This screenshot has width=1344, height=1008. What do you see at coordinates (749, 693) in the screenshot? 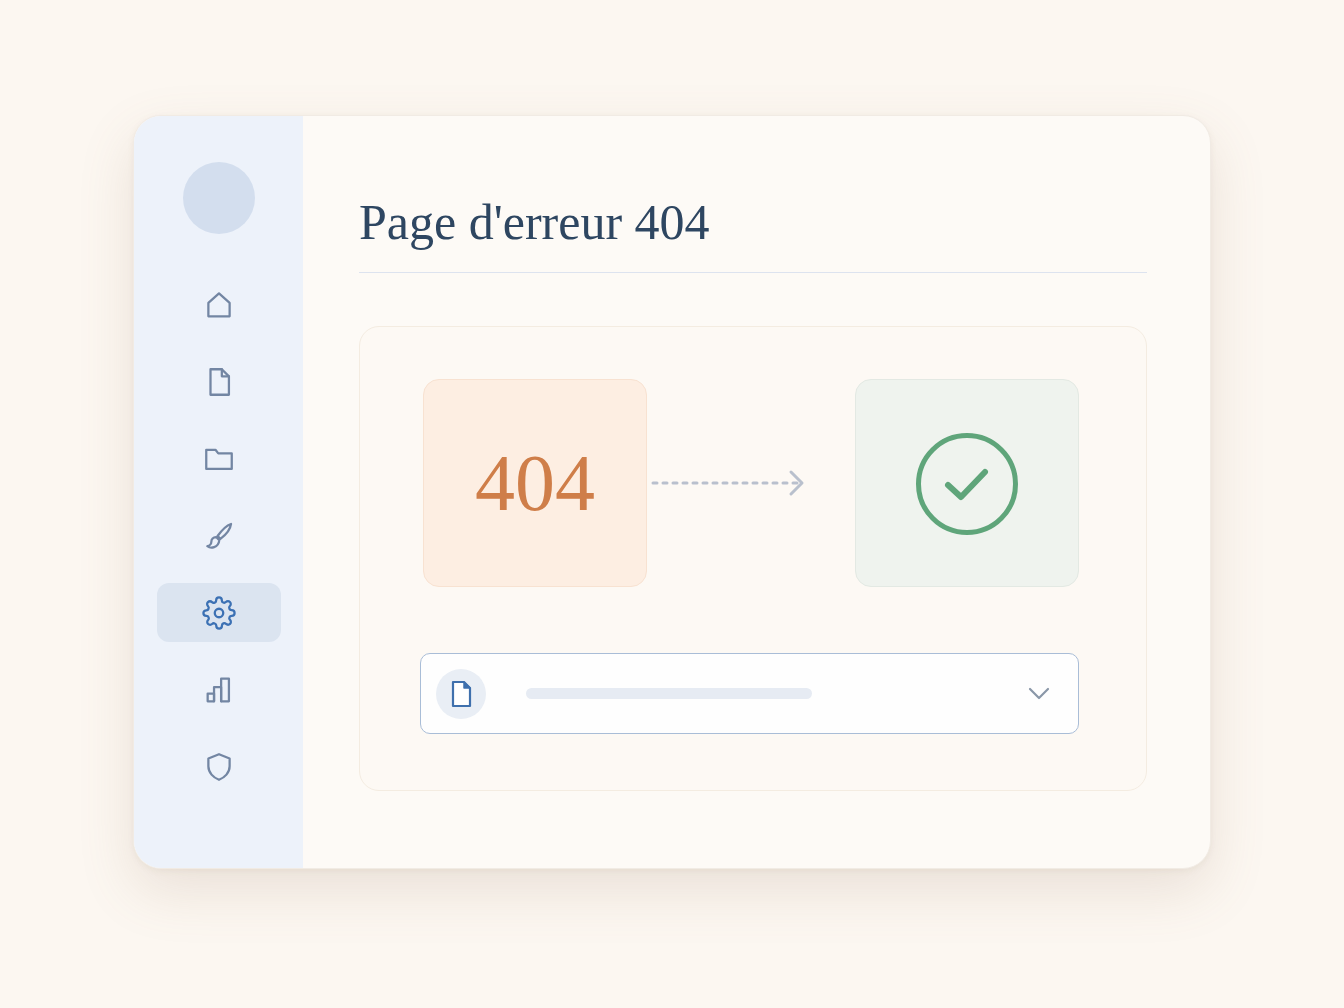
I see `dropdown-field` at bounding box center [749, 693].